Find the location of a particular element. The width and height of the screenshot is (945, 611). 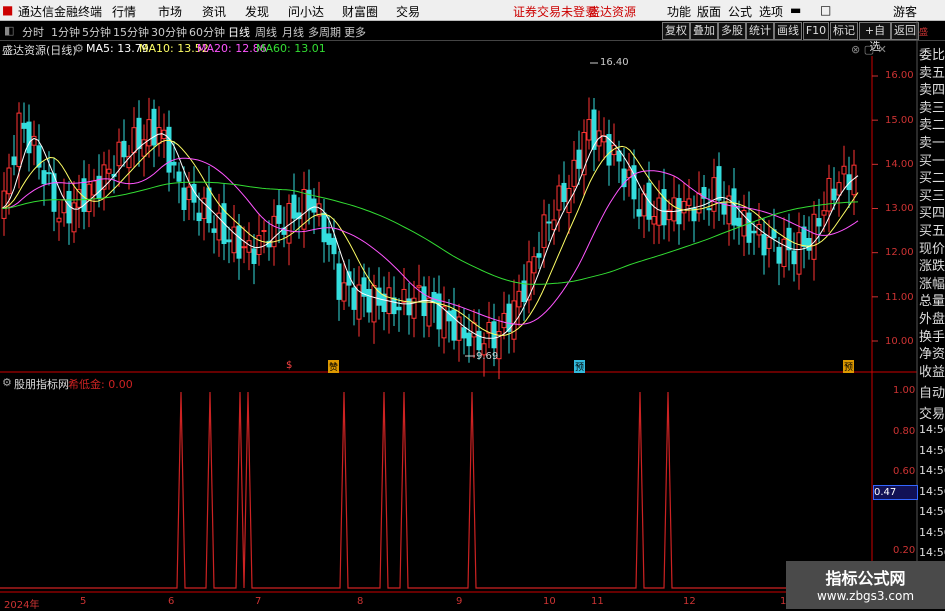

side-panel-item: 收益 is located at coordinates (932, 370).